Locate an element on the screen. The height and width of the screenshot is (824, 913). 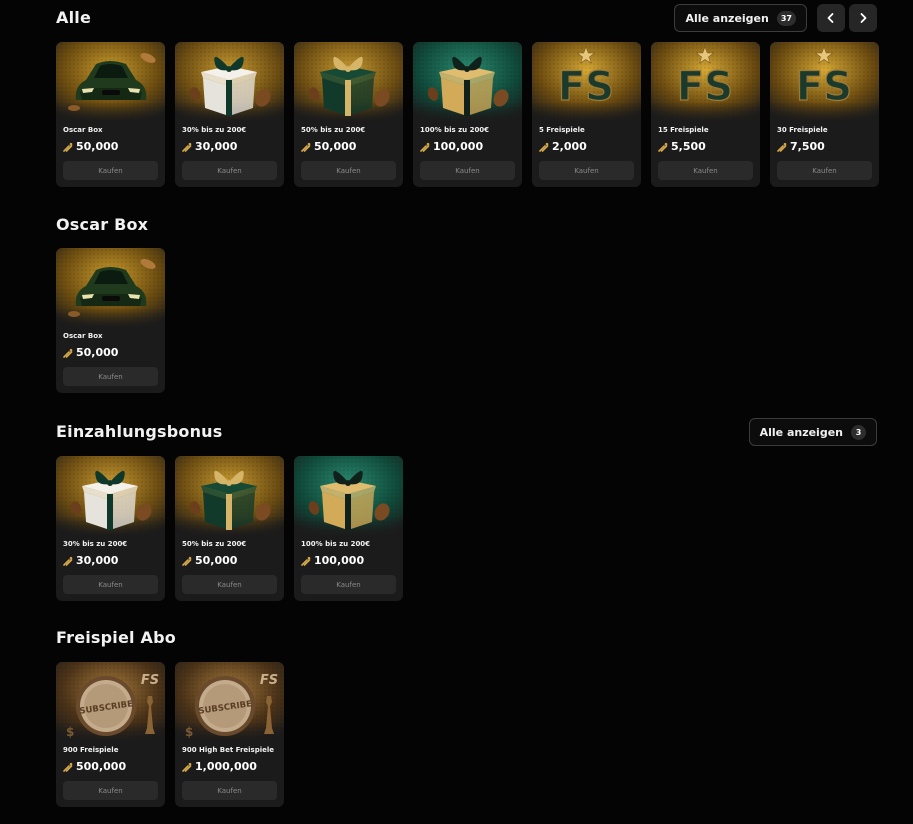
product-card: FS 30 Freispiele 7,500 Kaufen is located at coordinates (824, 114).